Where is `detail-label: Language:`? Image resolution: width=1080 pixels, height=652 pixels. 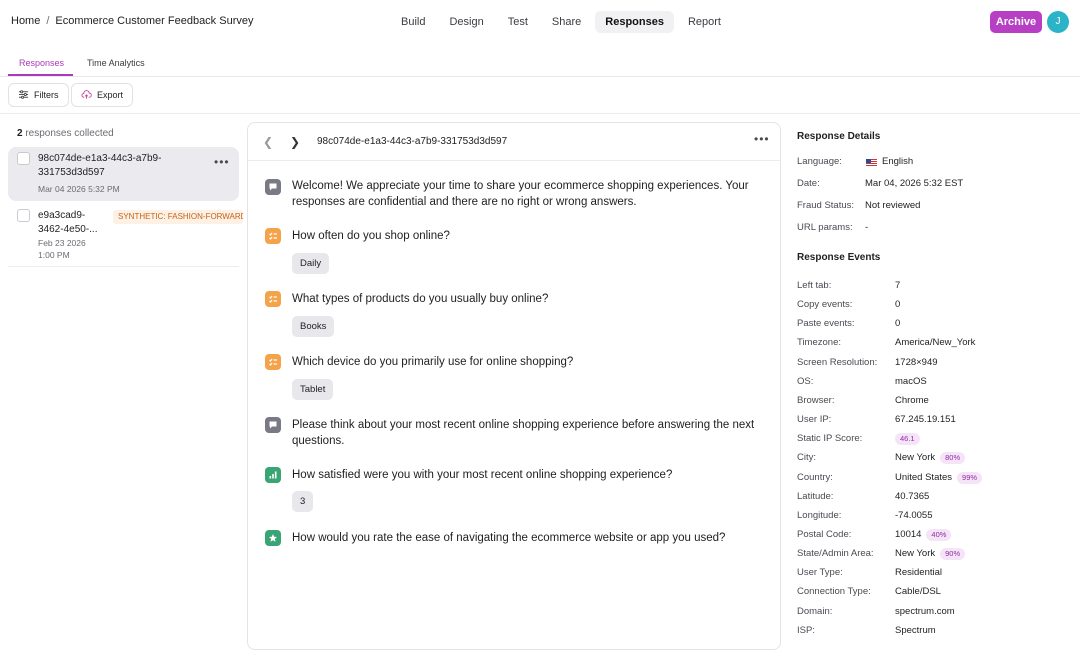 detail-label: Language: is located at coordinates (819, 161).